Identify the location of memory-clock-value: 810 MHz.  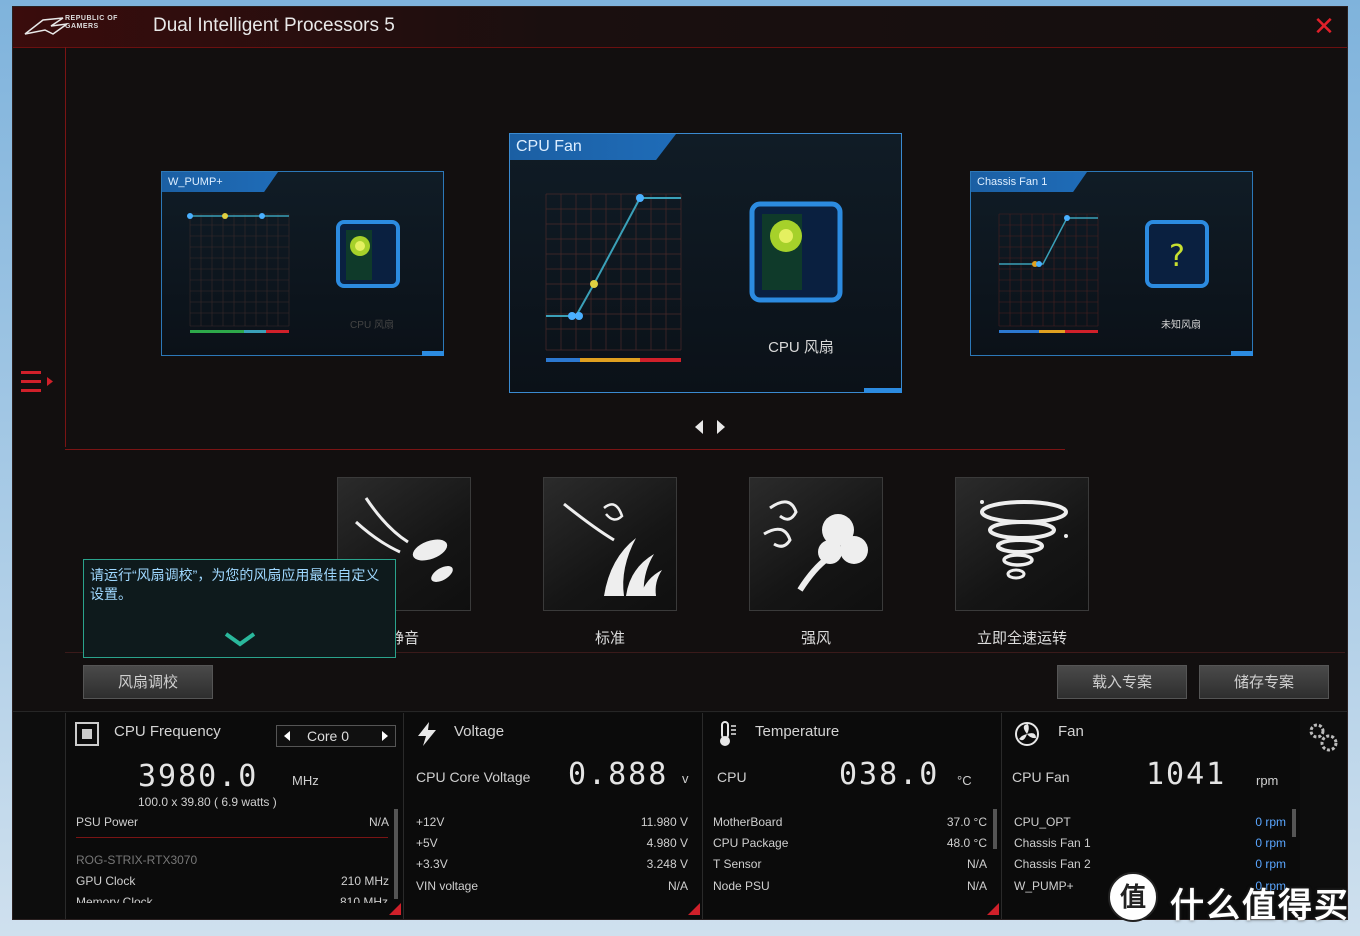
(363, 899).